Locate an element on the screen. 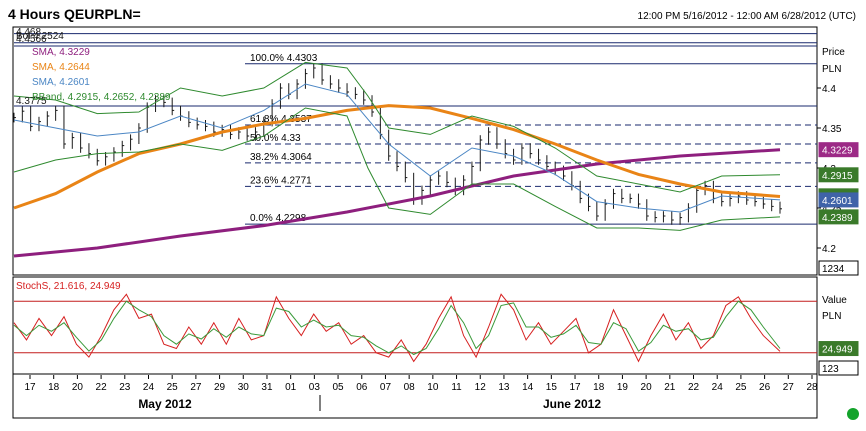 The image size is (866, 431). stoch-axis-title: Value is located at coordinates (834, 300).